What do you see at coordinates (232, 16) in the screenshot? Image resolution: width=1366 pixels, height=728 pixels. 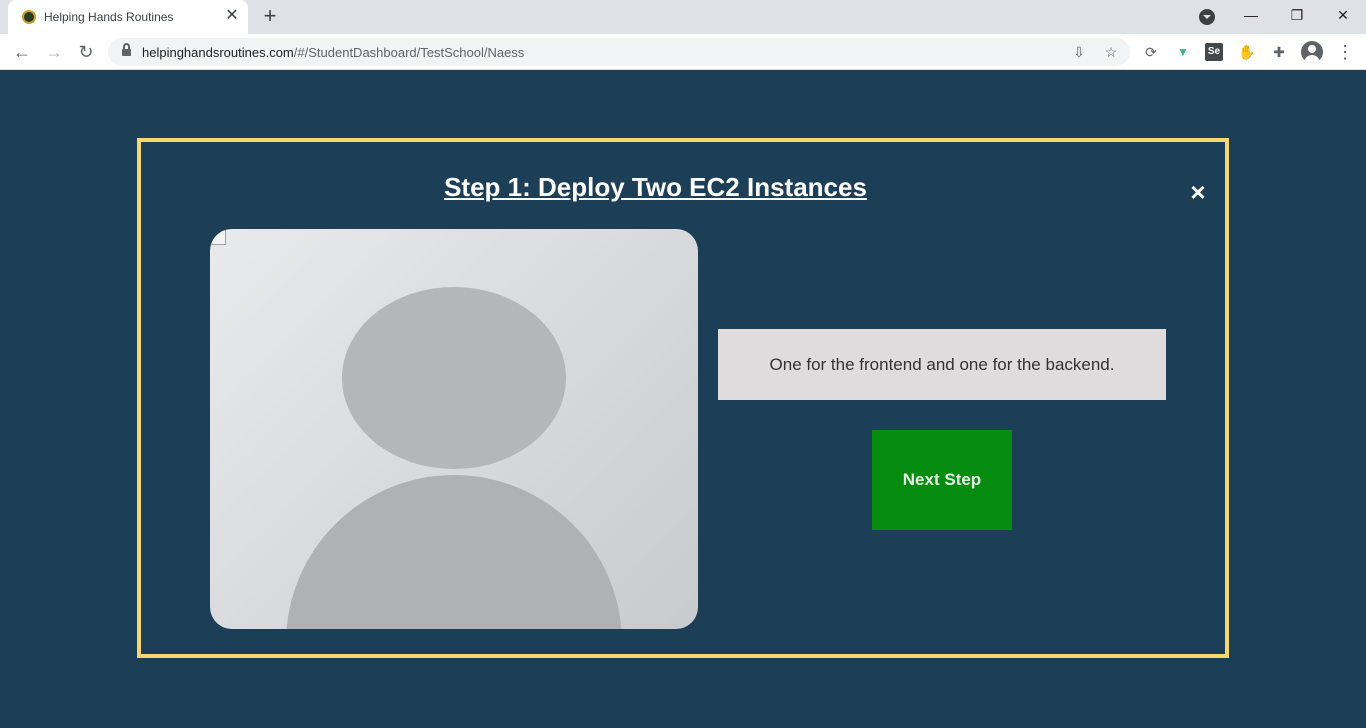 I see `tab-close-icon: ✕` at bounding box center [232, 16].